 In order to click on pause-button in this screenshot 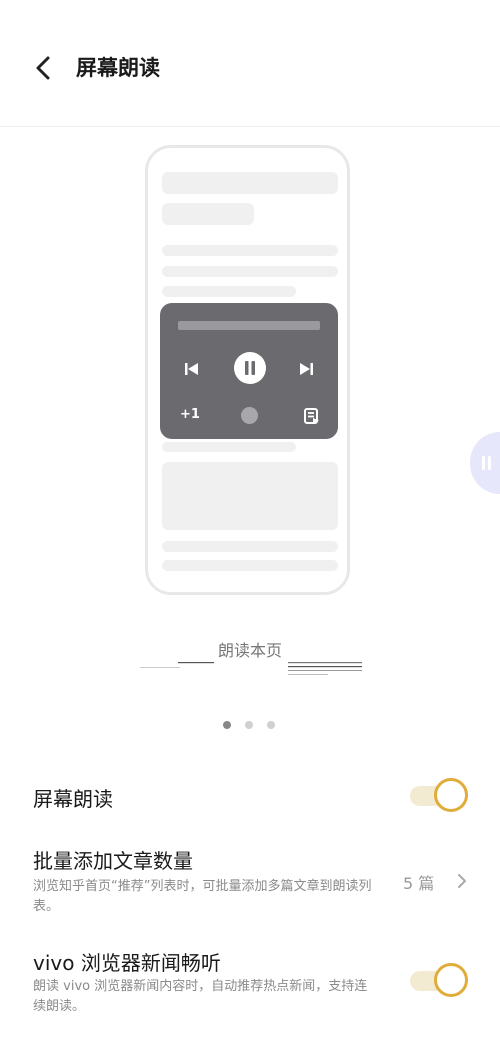, I will do `click(250, 368)`.